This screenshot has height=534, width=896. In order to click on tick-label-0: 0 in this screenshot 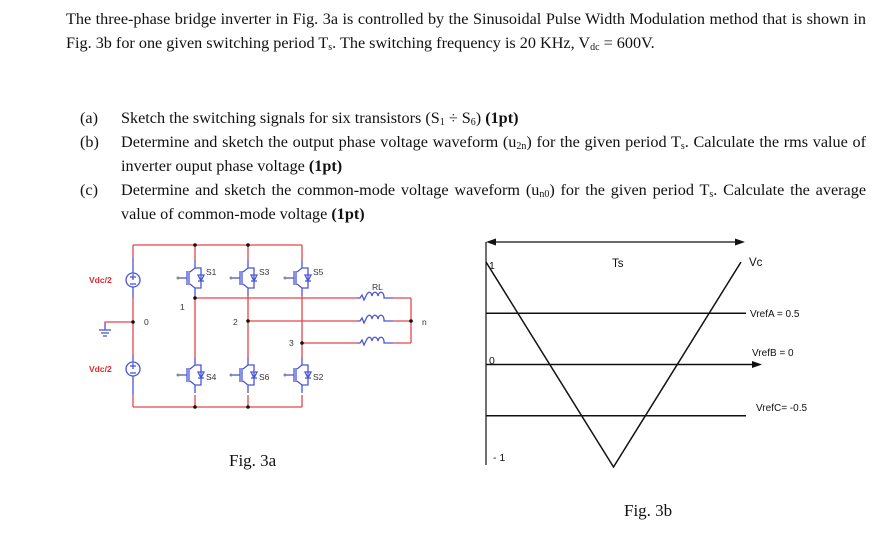, I will do `click(492, 361)`.